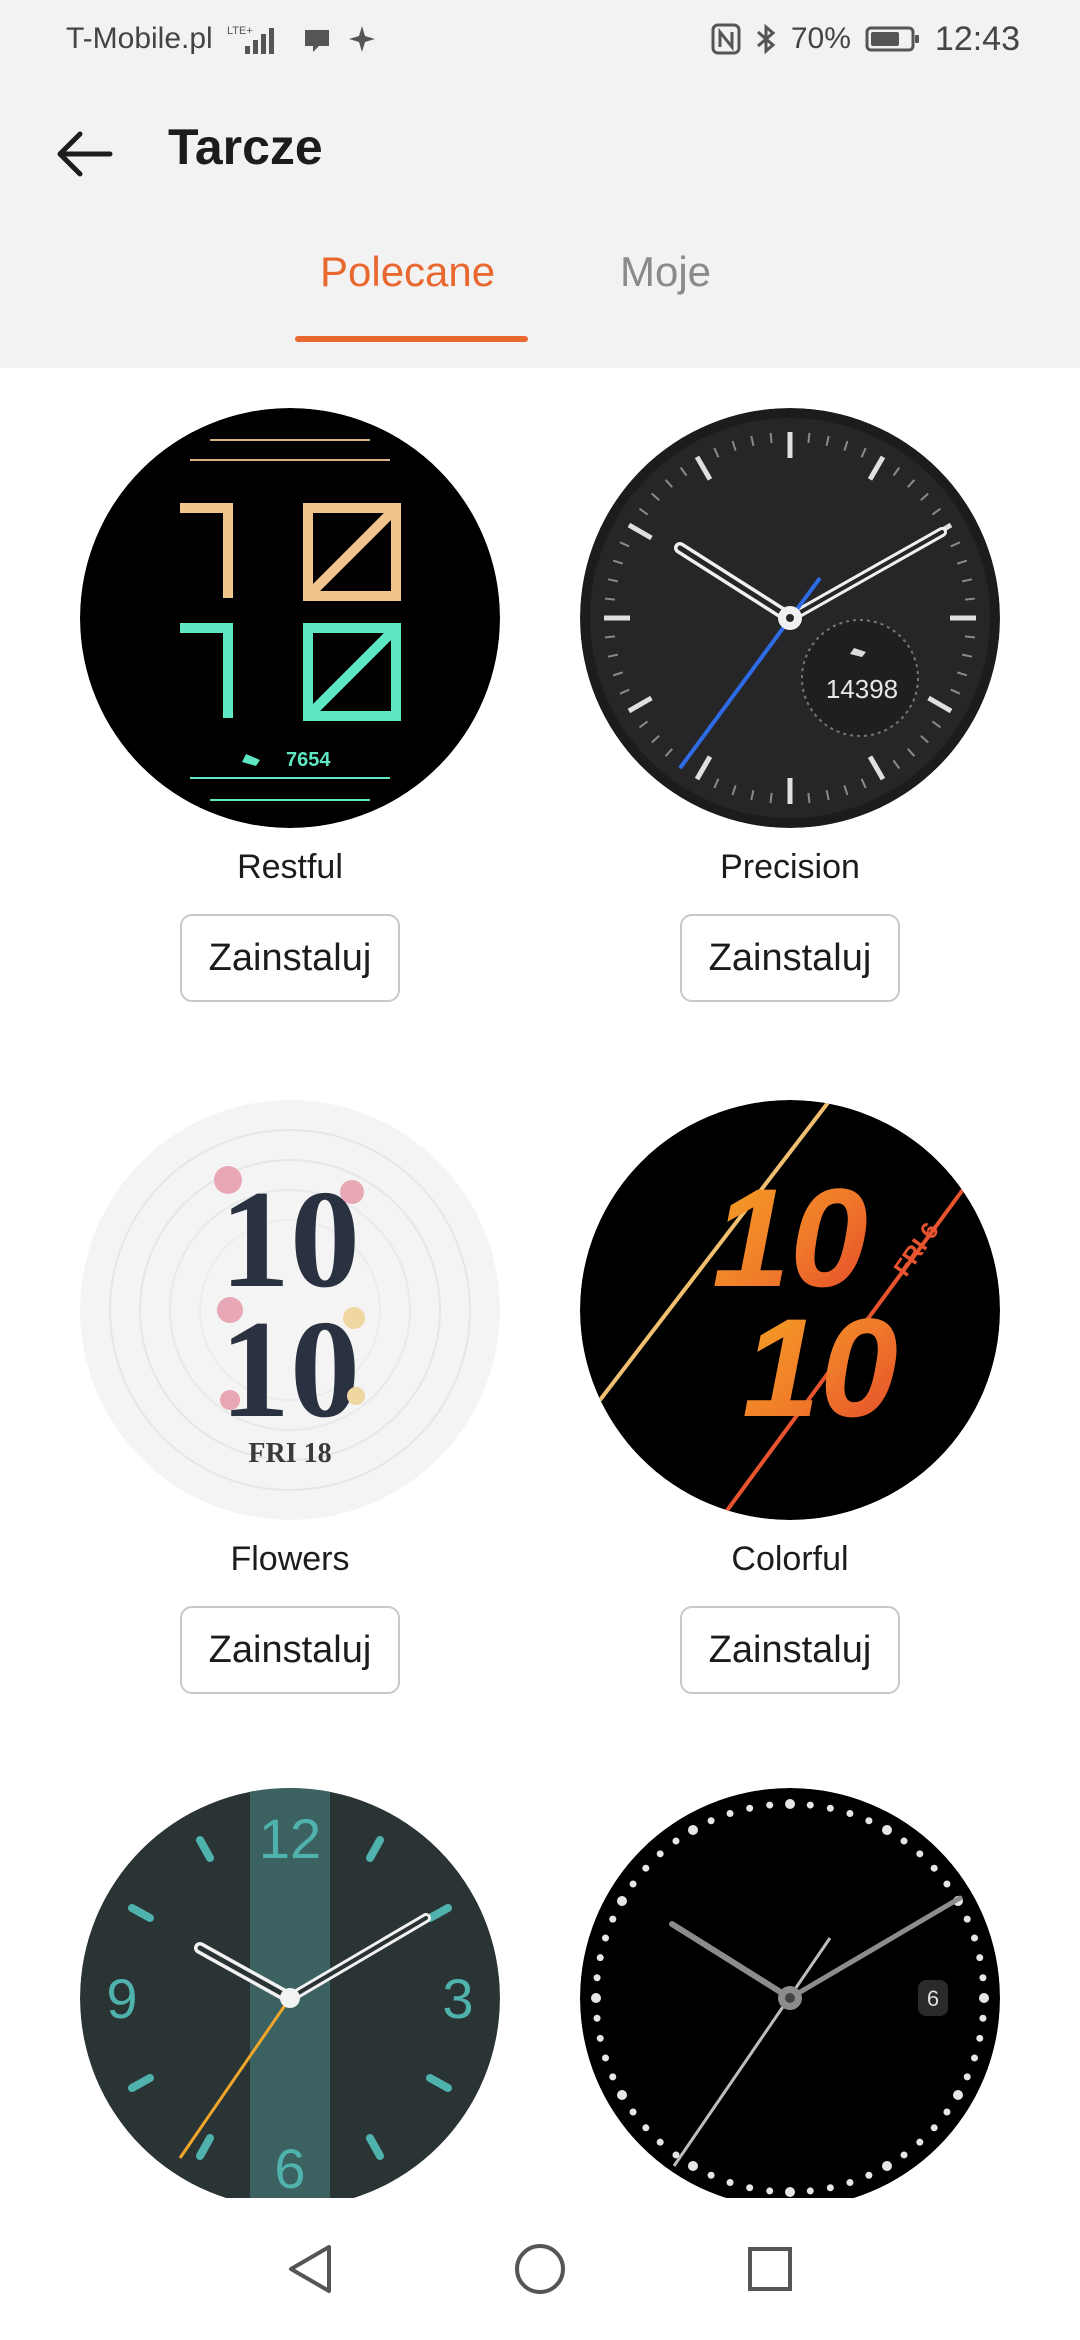 The width and height of the screenshot is (1080, 2340). I want to click on numeral-3: 3, so click(457, 1998).